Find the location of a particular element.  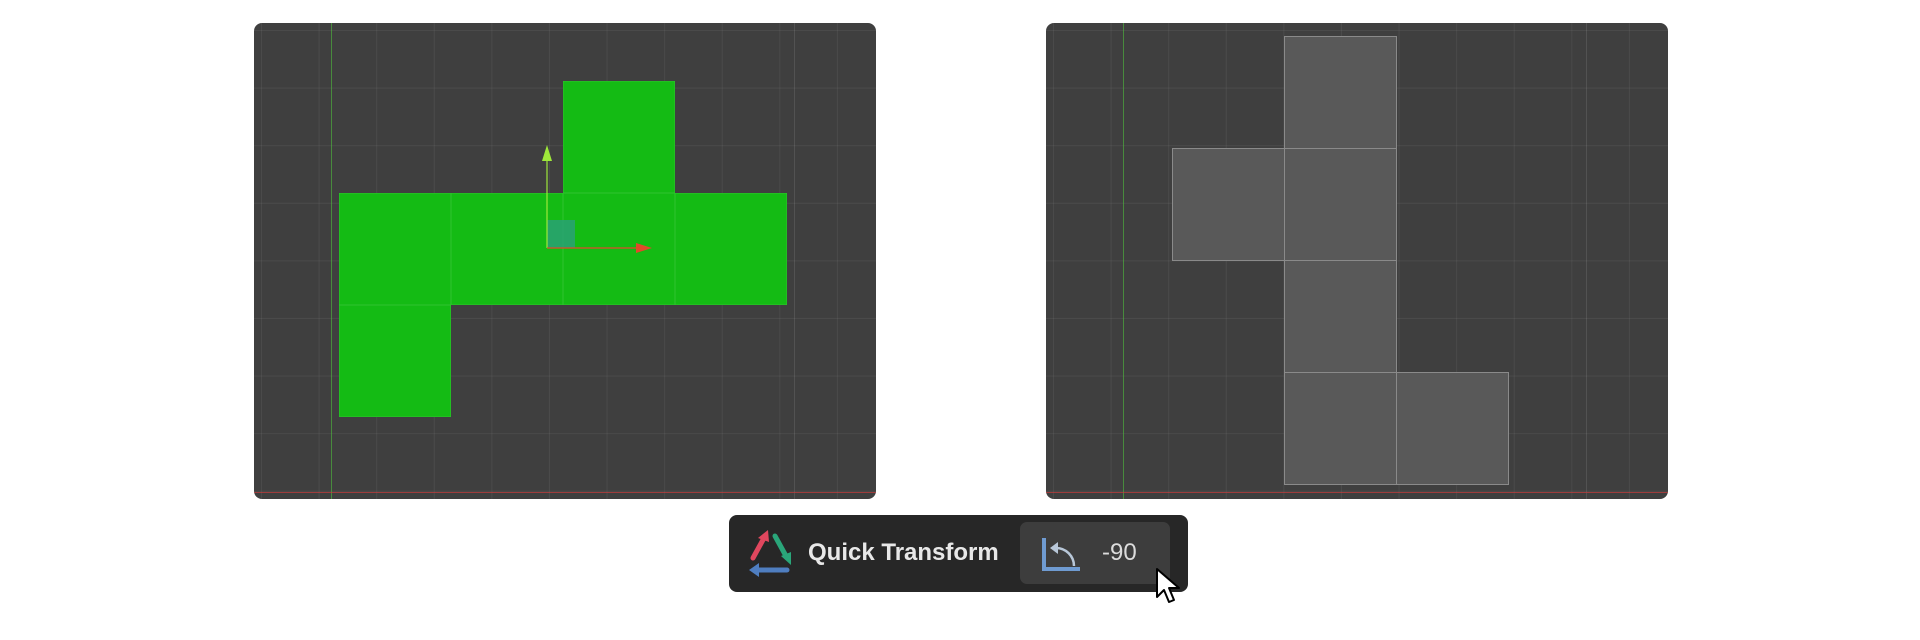

gizmo-center-handle is located at coordinates (561, 234).